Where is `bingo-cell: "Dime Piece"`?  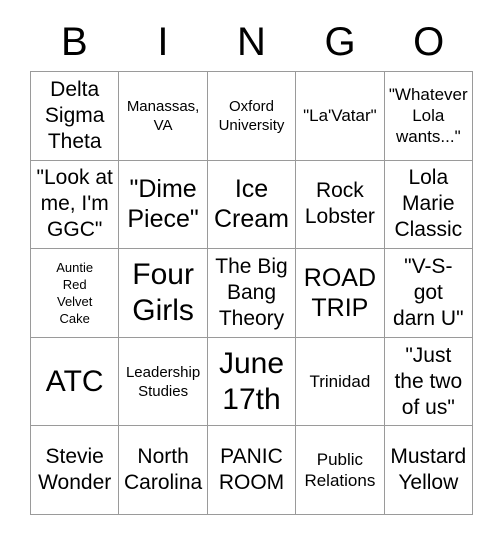
bingo-cell: "Dime Piece" is located at coordinates (163, 205).